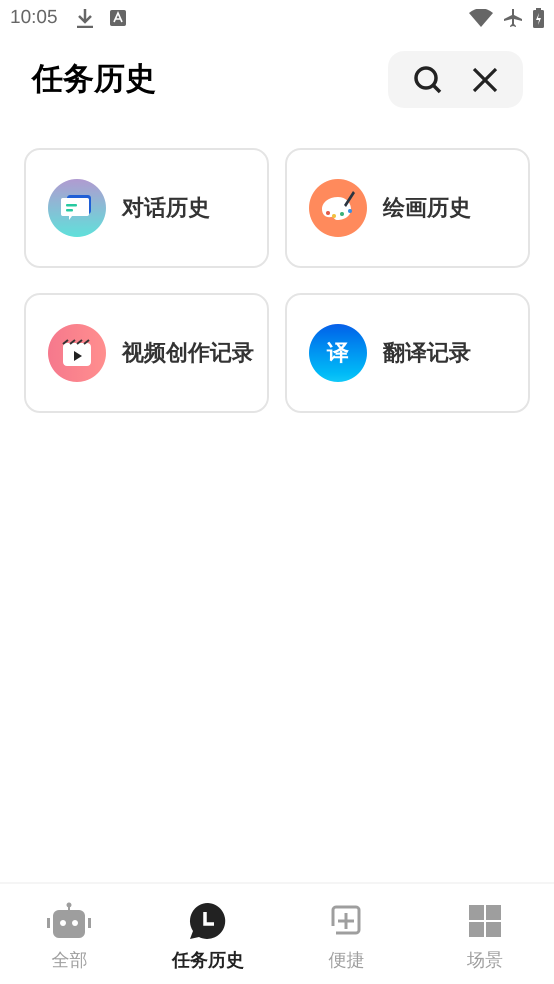  Describe the element at coordinates (485, 79) in the screenshot. I see `close-icon` at that location.